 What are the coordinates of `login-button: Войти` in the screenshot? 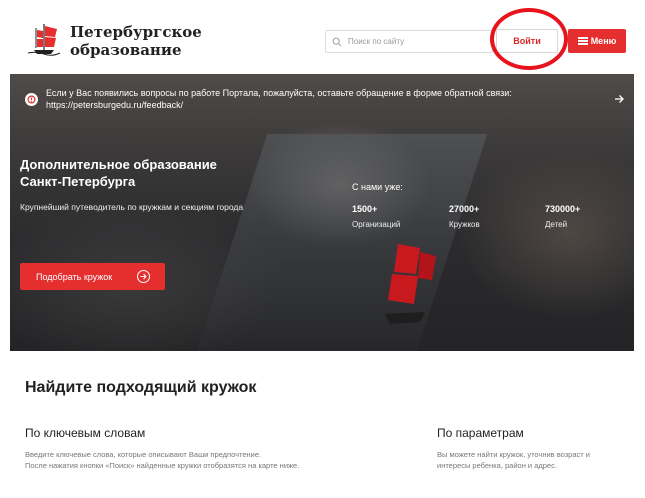 It's located at (527, 41).